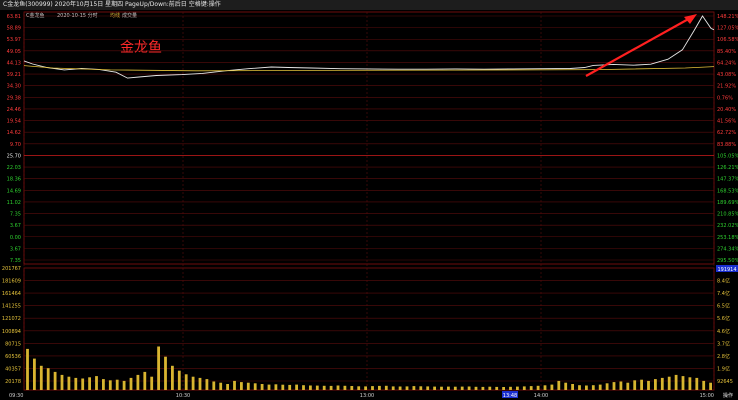 The width and height of the screenshot is (738, 400). What do you see at coordinates (727, 203) in the screenshot?
I see `price-tick-right: 189.69%` at bounding box center [727, 203].